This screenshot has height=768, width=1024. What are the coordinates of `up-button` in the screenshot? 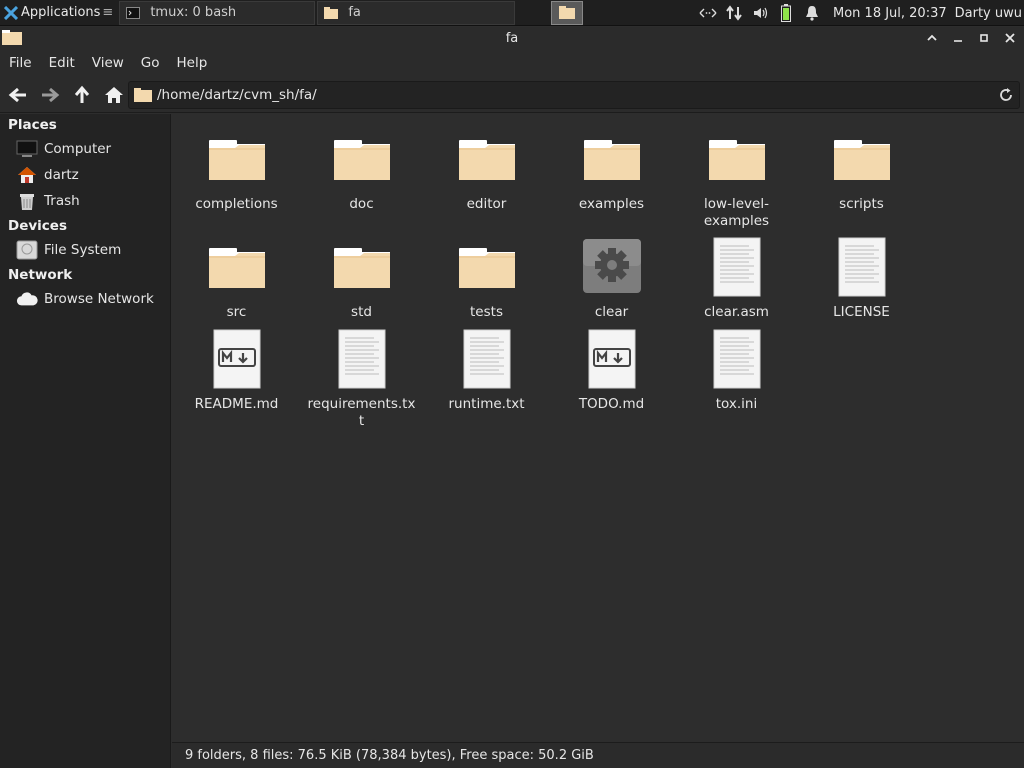 It's located at (82, 95).